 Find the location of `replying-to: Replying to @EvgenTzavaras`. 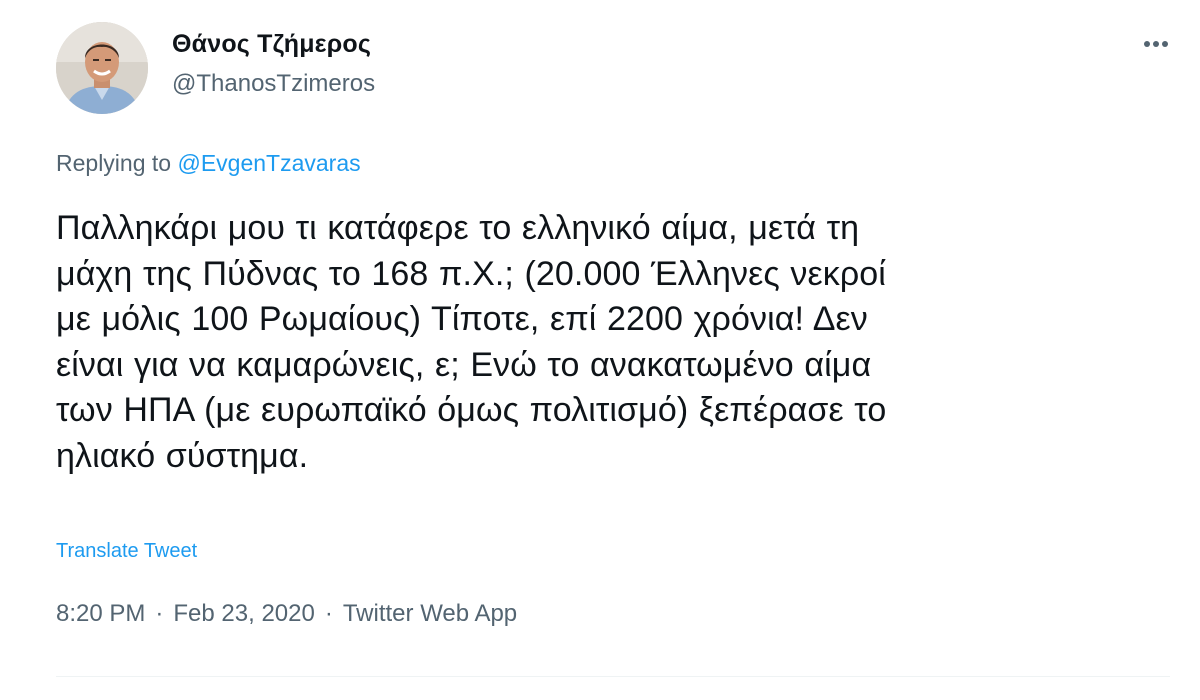

replying-to: Replying to @EvgenTzavaras is located at coordinates (208, 163).